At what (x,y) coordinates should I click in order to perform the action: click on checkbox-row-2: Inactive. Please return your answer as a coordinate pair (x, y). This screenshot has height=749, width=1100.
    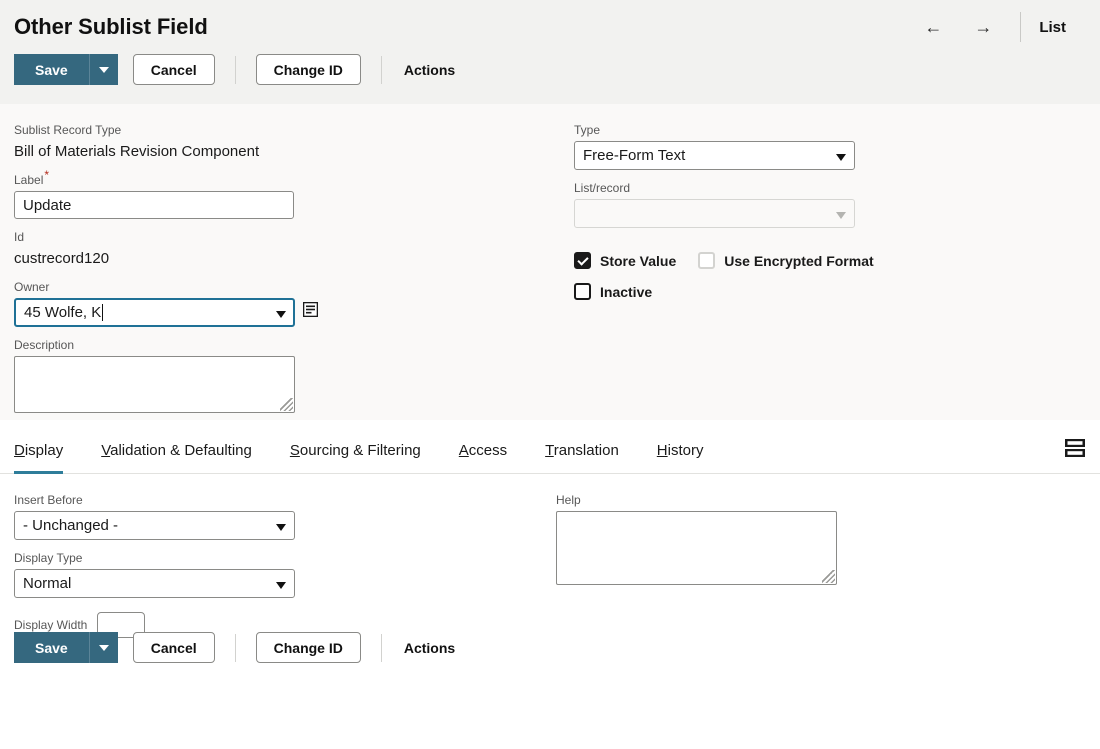
    Looking at the image, I should click on (784, 291).